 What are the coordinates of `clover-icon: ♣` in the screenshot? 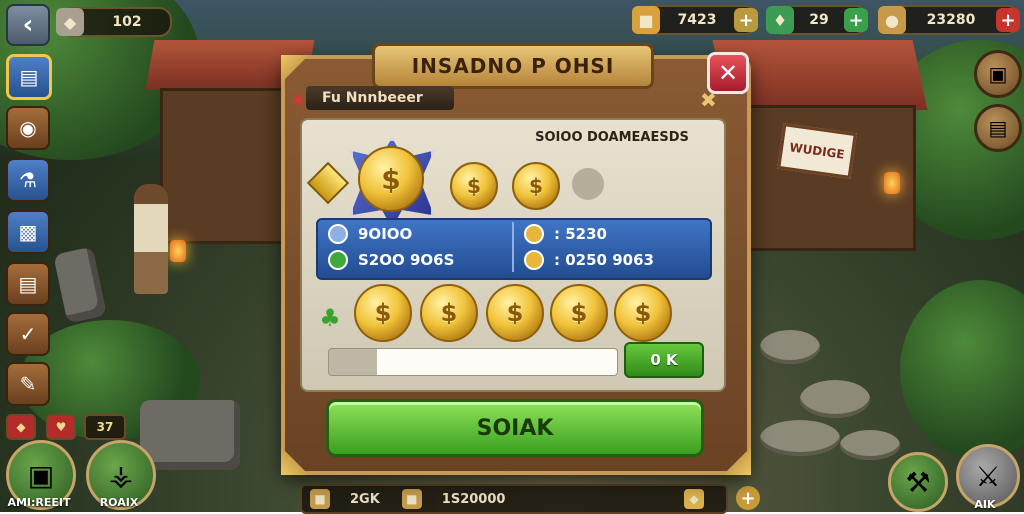 It's located at (330, 318).